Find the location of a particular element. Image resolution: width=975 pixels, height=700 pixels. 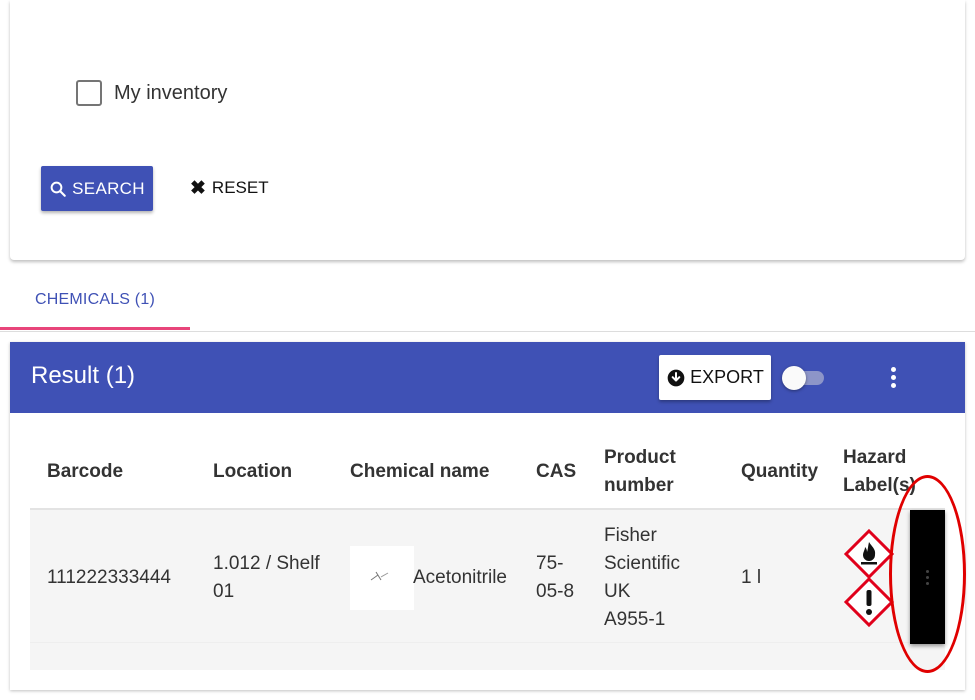

download-icon is located at coordinates (676, 377).